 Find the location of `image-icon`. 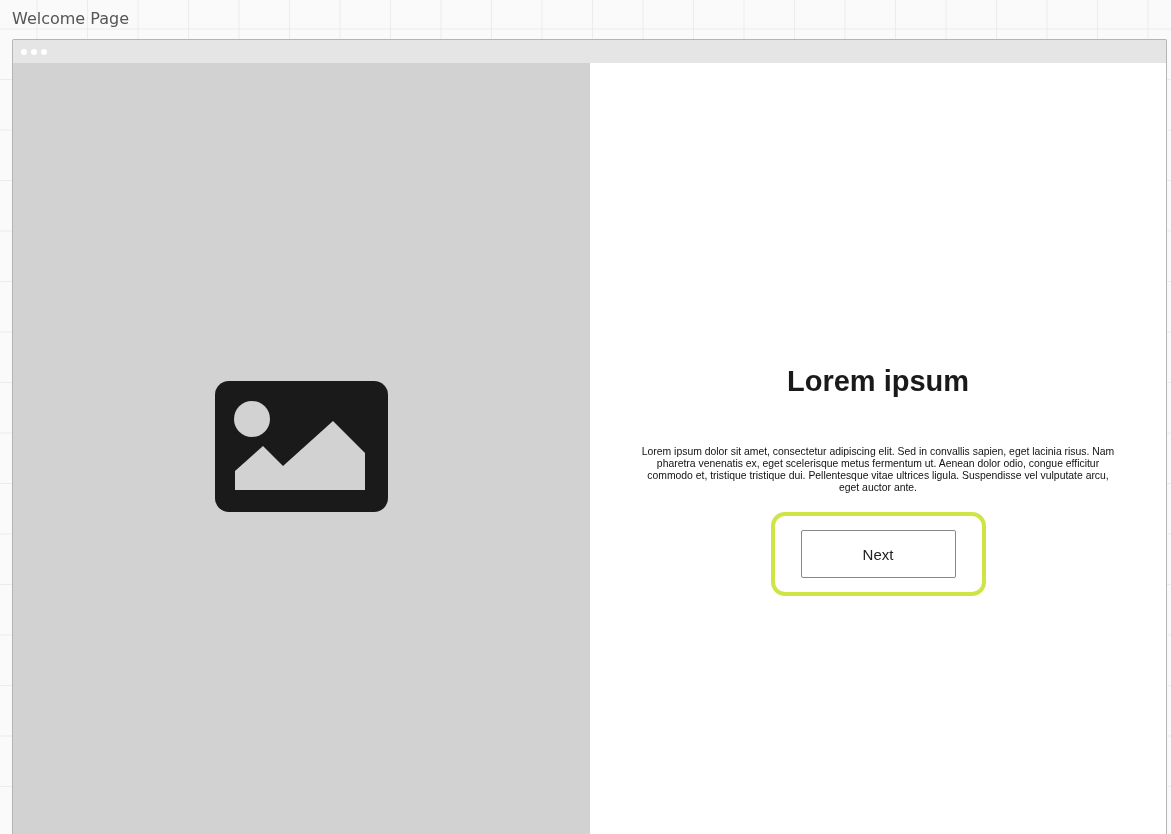

image-icon is located at coordinates (301, 446).